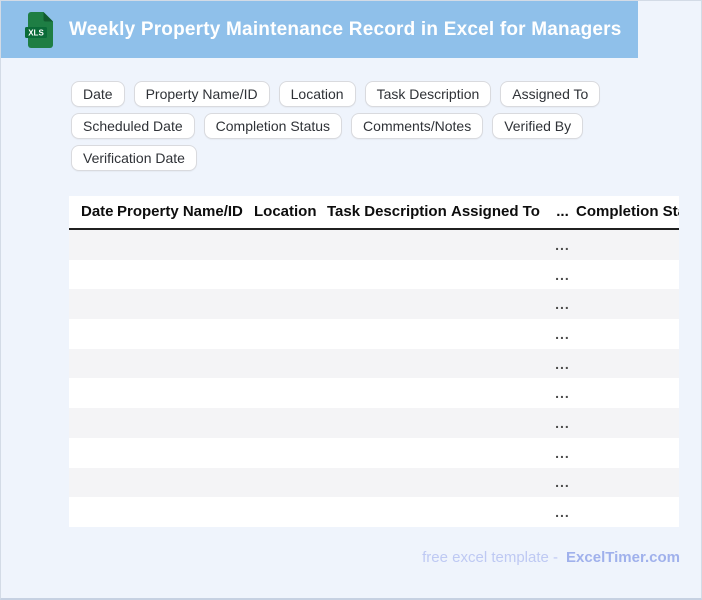 The image size is (702, 600). I want to click on footer-text: free excel template -, so click(490, 557).